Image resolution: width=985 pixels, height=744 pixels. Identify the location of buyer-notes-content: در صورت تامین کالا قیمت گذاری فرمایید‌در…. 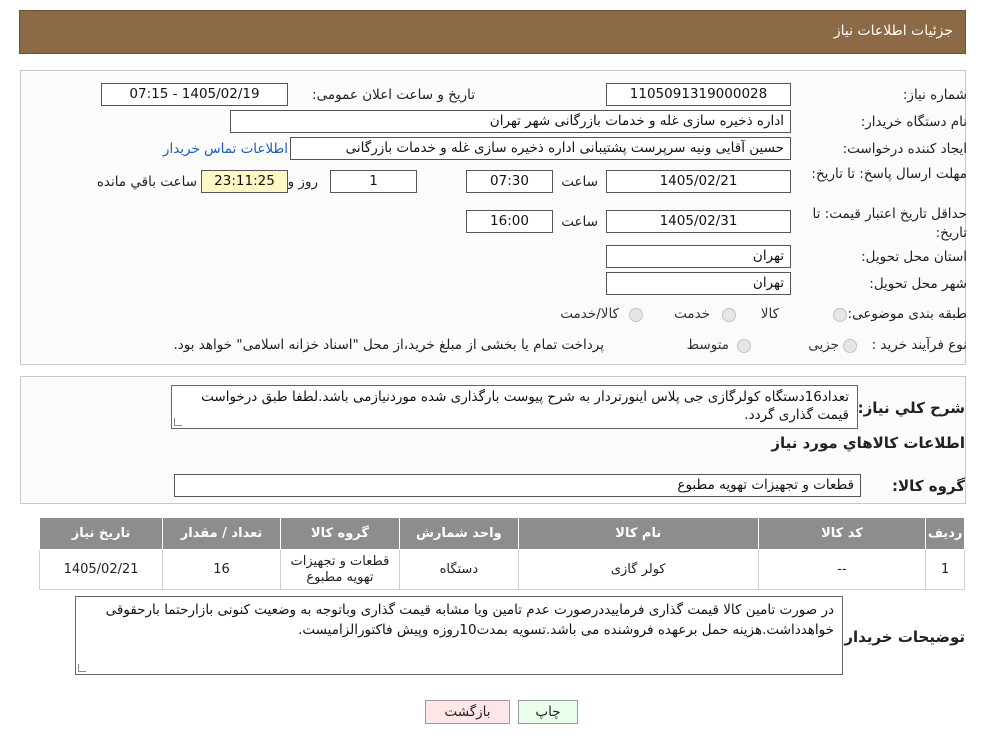
(469, 620).